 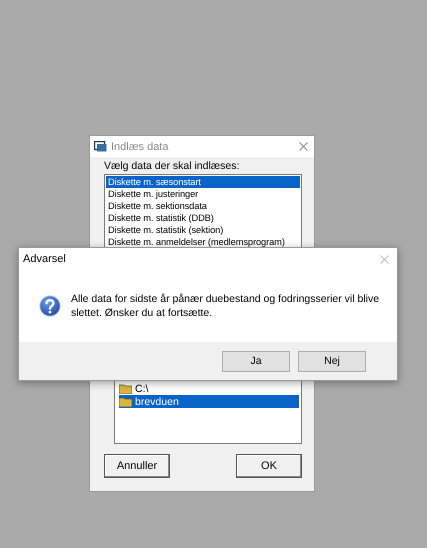 I want to click on list-item: Diskette m. statistik (sektion), so click(x=203, y=230).